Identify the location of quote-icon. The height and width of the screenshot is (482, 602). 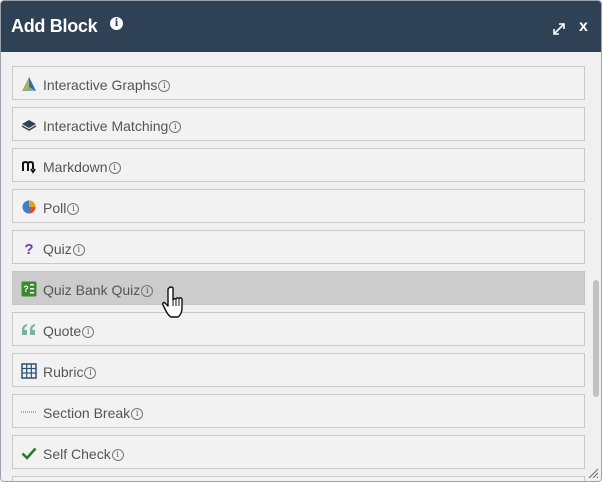
(28, 329).